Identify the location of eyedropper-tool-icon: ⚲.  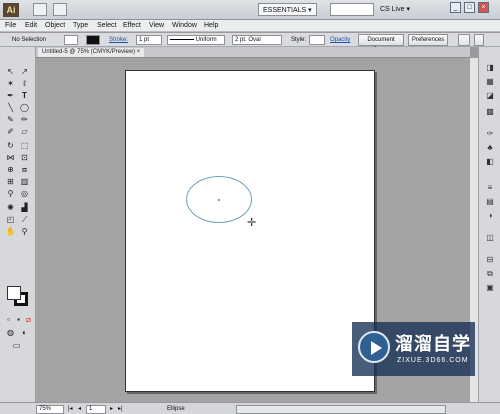
(10, 194).